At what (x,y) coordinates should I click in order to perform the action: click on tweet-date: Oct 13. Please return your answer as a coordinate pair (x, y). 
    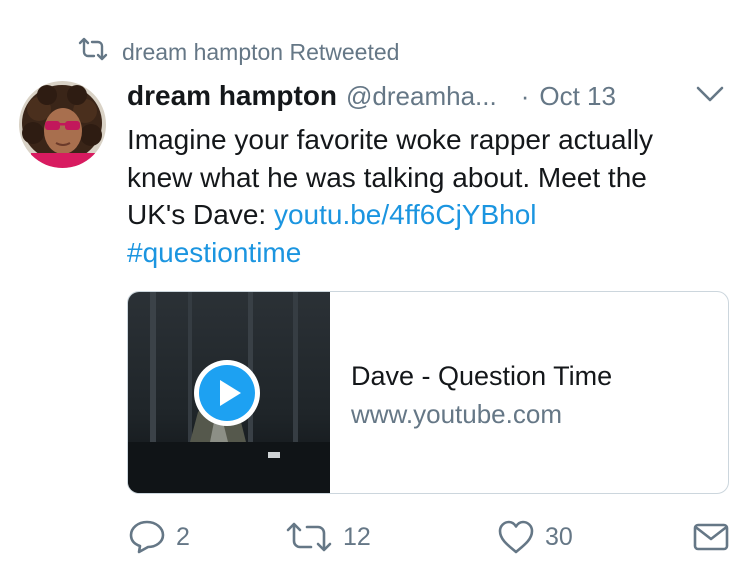
    Looking at the image, I should click on (577, 96).